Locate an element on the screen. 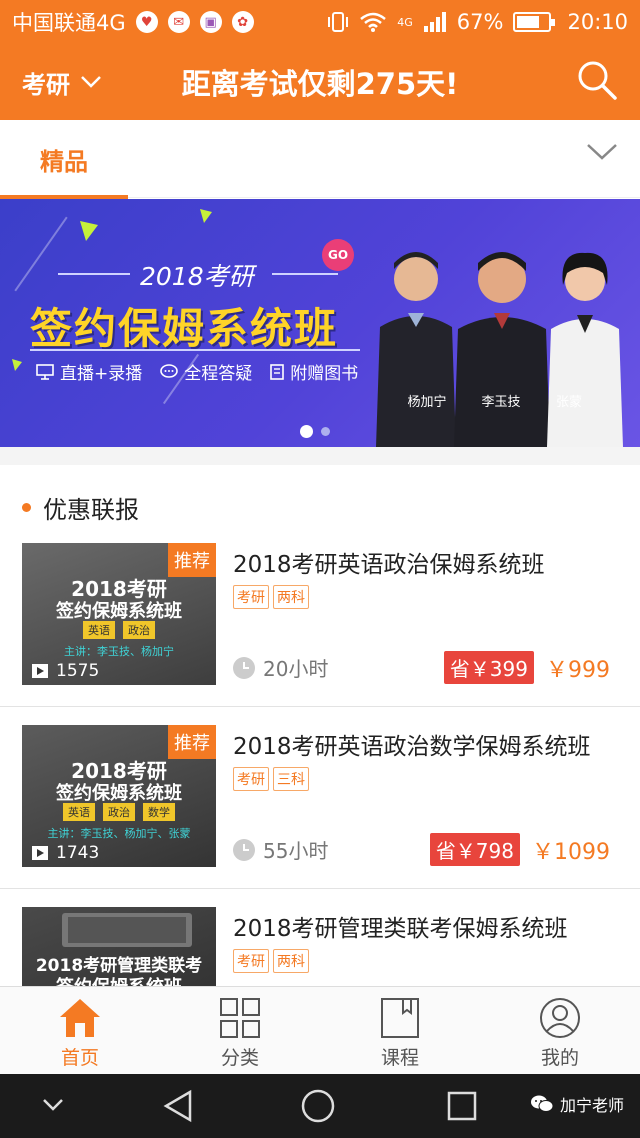 This screenshot has height=1138, width=640. huawei-icon: ✿ is located at coordinates (242, 22).